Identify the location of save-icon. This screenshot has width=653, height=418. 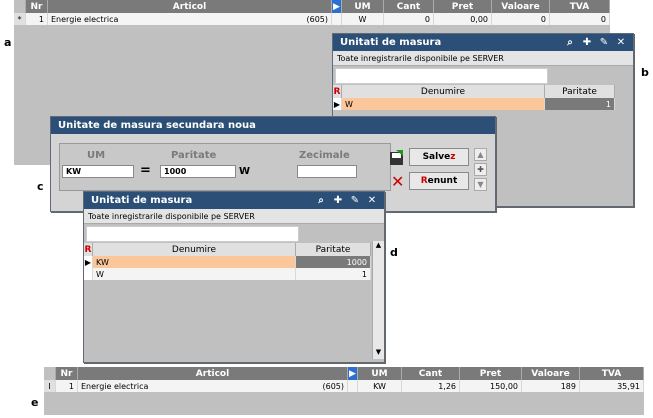
(397, 158).